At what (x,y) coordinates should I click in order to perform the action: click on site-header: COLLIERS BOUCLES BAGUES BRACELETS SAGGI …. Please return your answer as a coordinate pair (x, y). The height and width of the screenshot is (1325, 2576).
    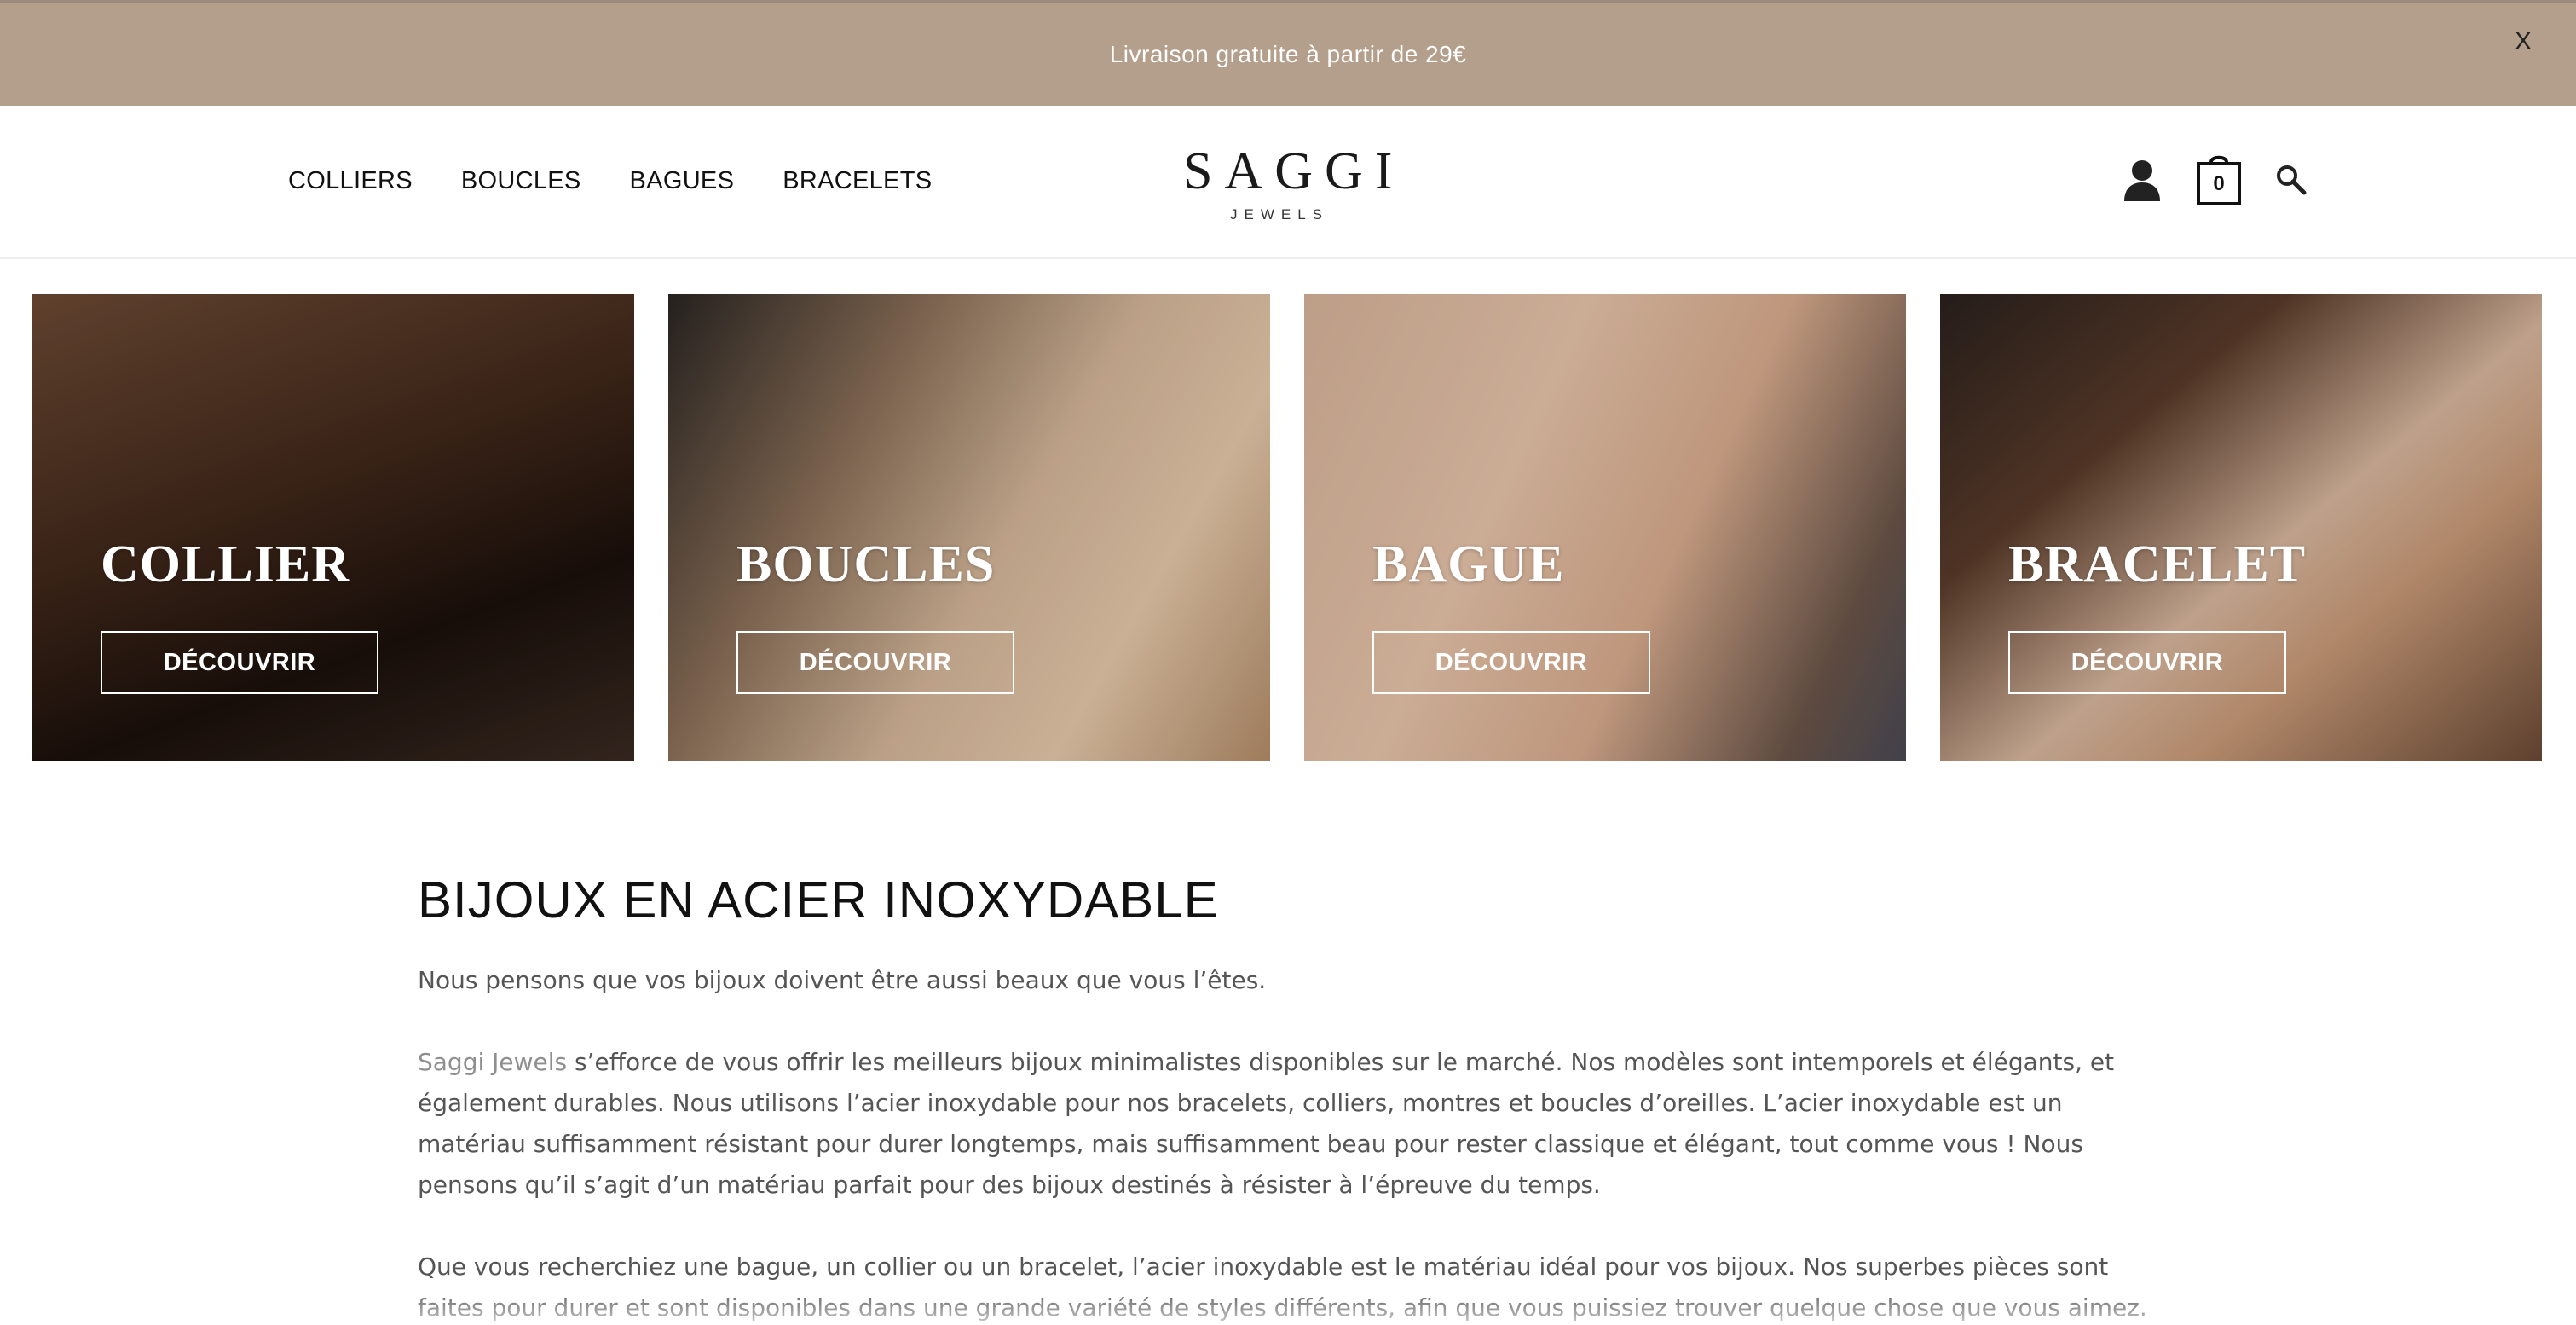
    Looking at the image, I should click on (1288, 183).